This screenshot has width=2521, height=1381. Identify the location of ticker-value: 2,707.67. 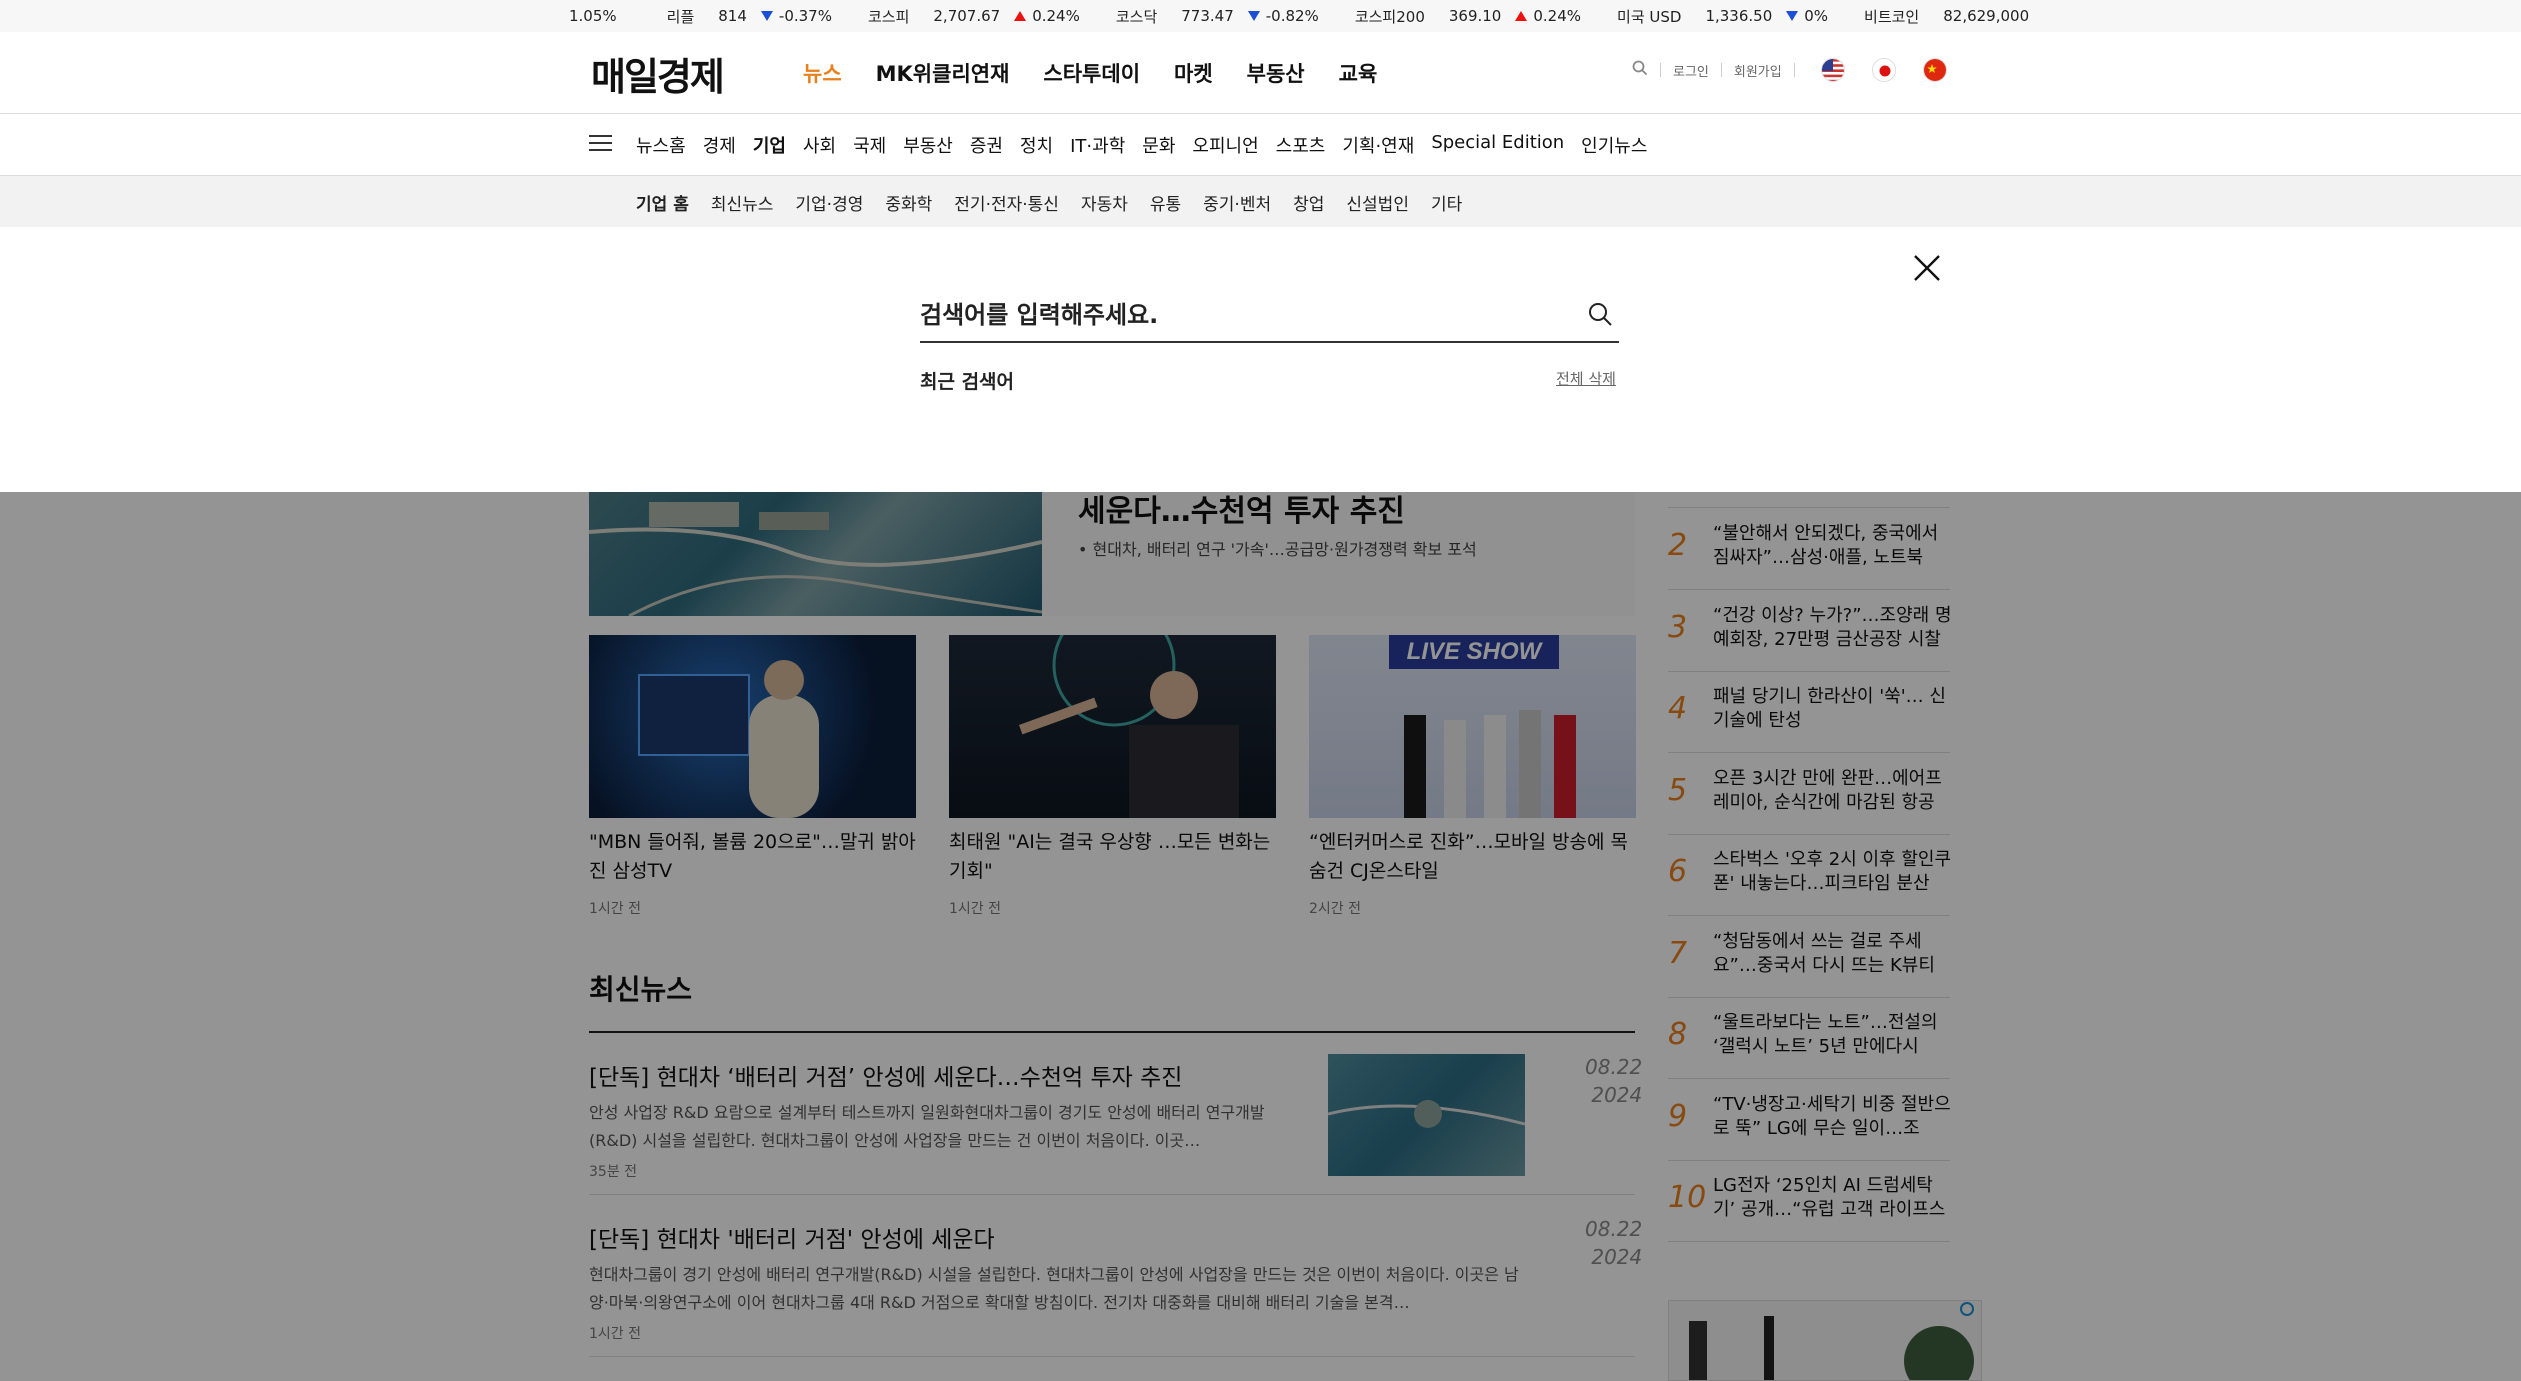
(967, 16).